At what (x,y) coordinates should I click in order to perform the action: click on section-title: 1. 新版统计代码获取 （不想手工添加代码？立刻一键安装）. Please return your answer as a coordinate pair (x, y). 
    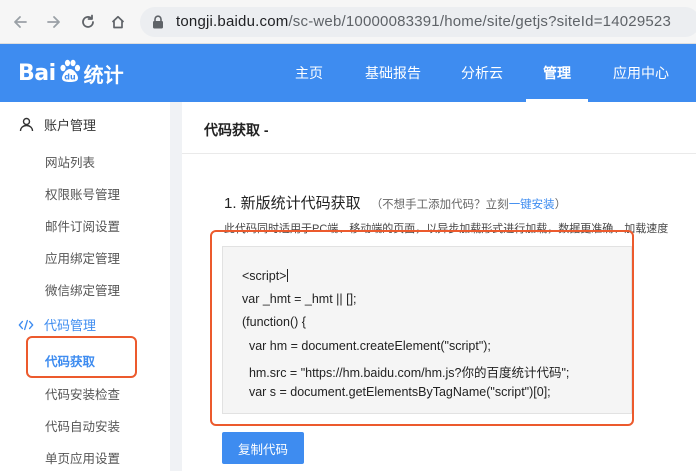
    Looking at the image, I should click on (395, 203).